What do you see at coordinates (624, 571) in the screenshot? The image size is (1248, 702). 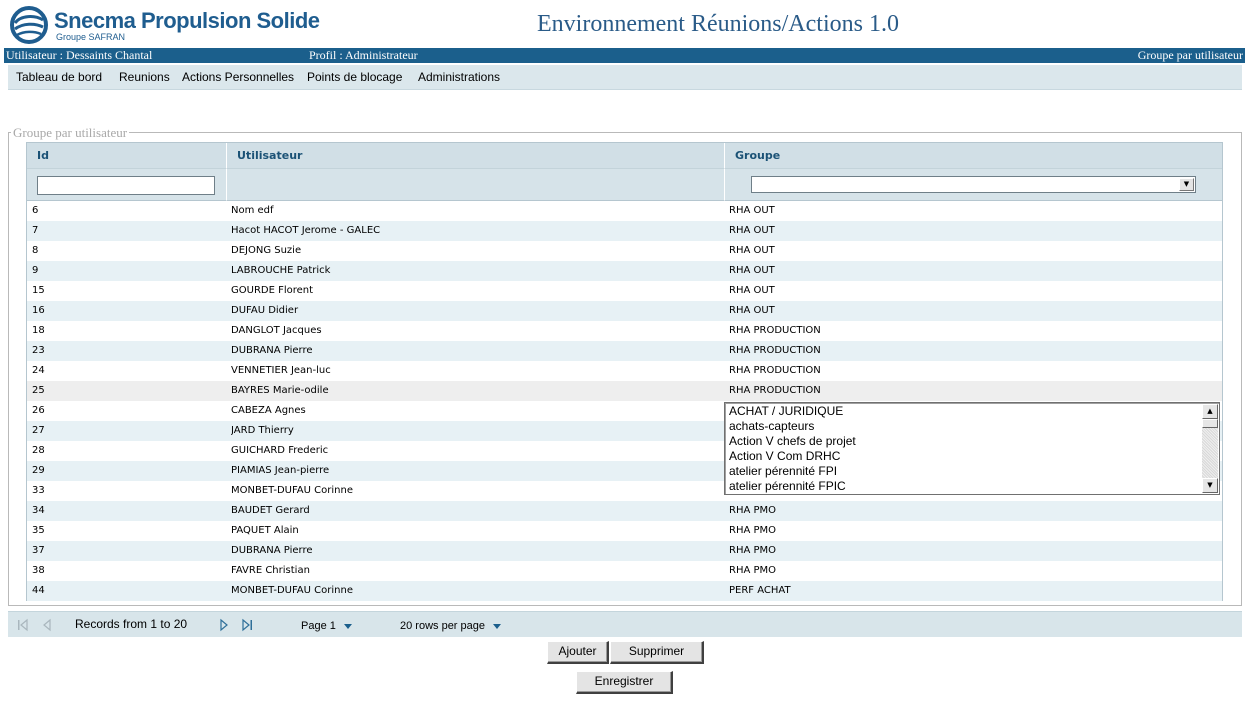 I see `table-row: 38 FAVRE Christian RHA PMO` at bounding box center [624, 571].